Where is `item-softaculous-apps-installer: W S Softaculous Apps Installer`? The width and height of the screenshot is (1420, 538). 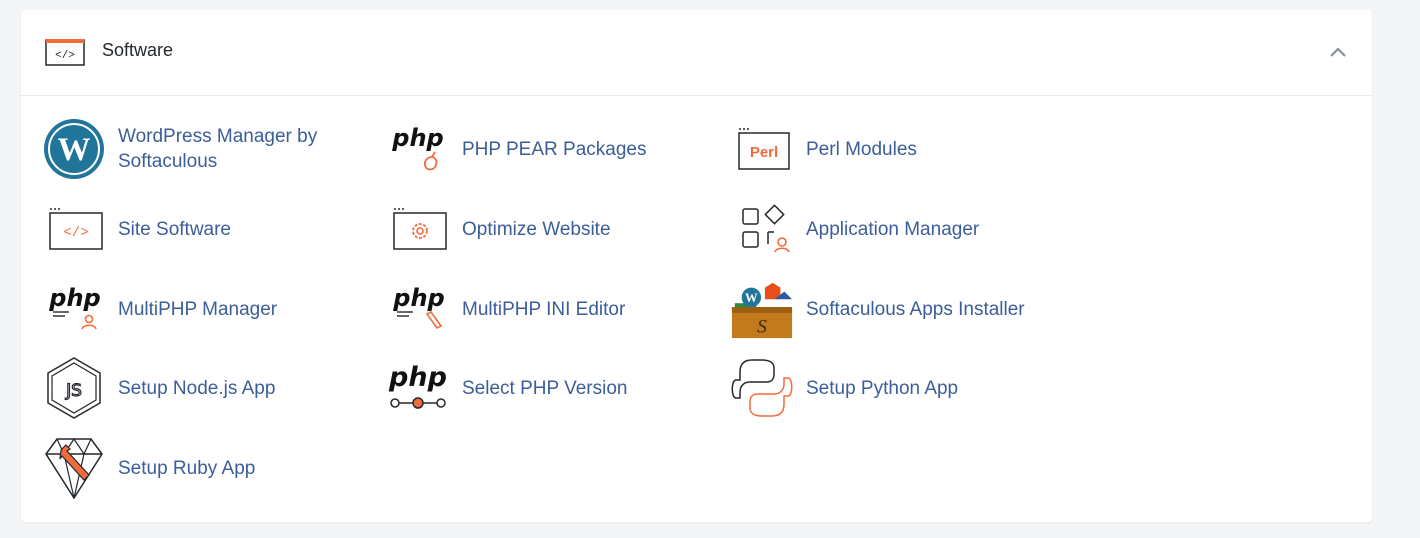
item-softaculous-apps-installer: W S Softaculous Apps Installer is located at coordinates (877, 309).